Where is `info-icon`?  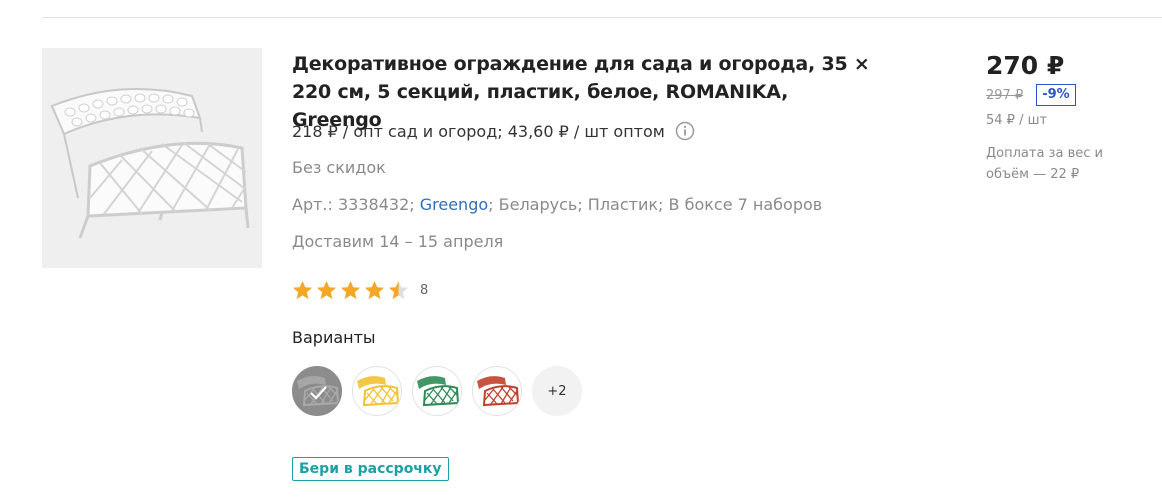
info-icon is located at coordinates (685, 131).